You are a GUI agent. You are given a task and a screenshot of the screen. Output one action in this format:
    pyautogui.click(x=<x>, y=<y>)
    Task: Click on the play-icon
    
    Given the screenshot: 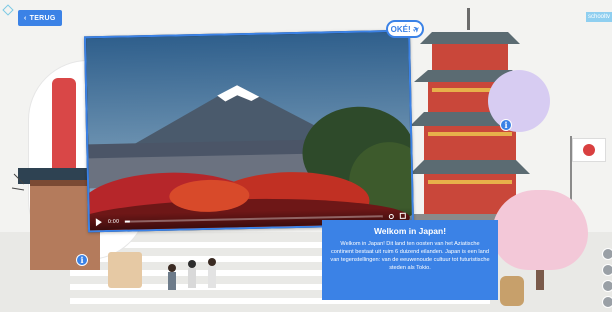 What is the action you would take?
    pyautogui.click(x=98, y=222)
    